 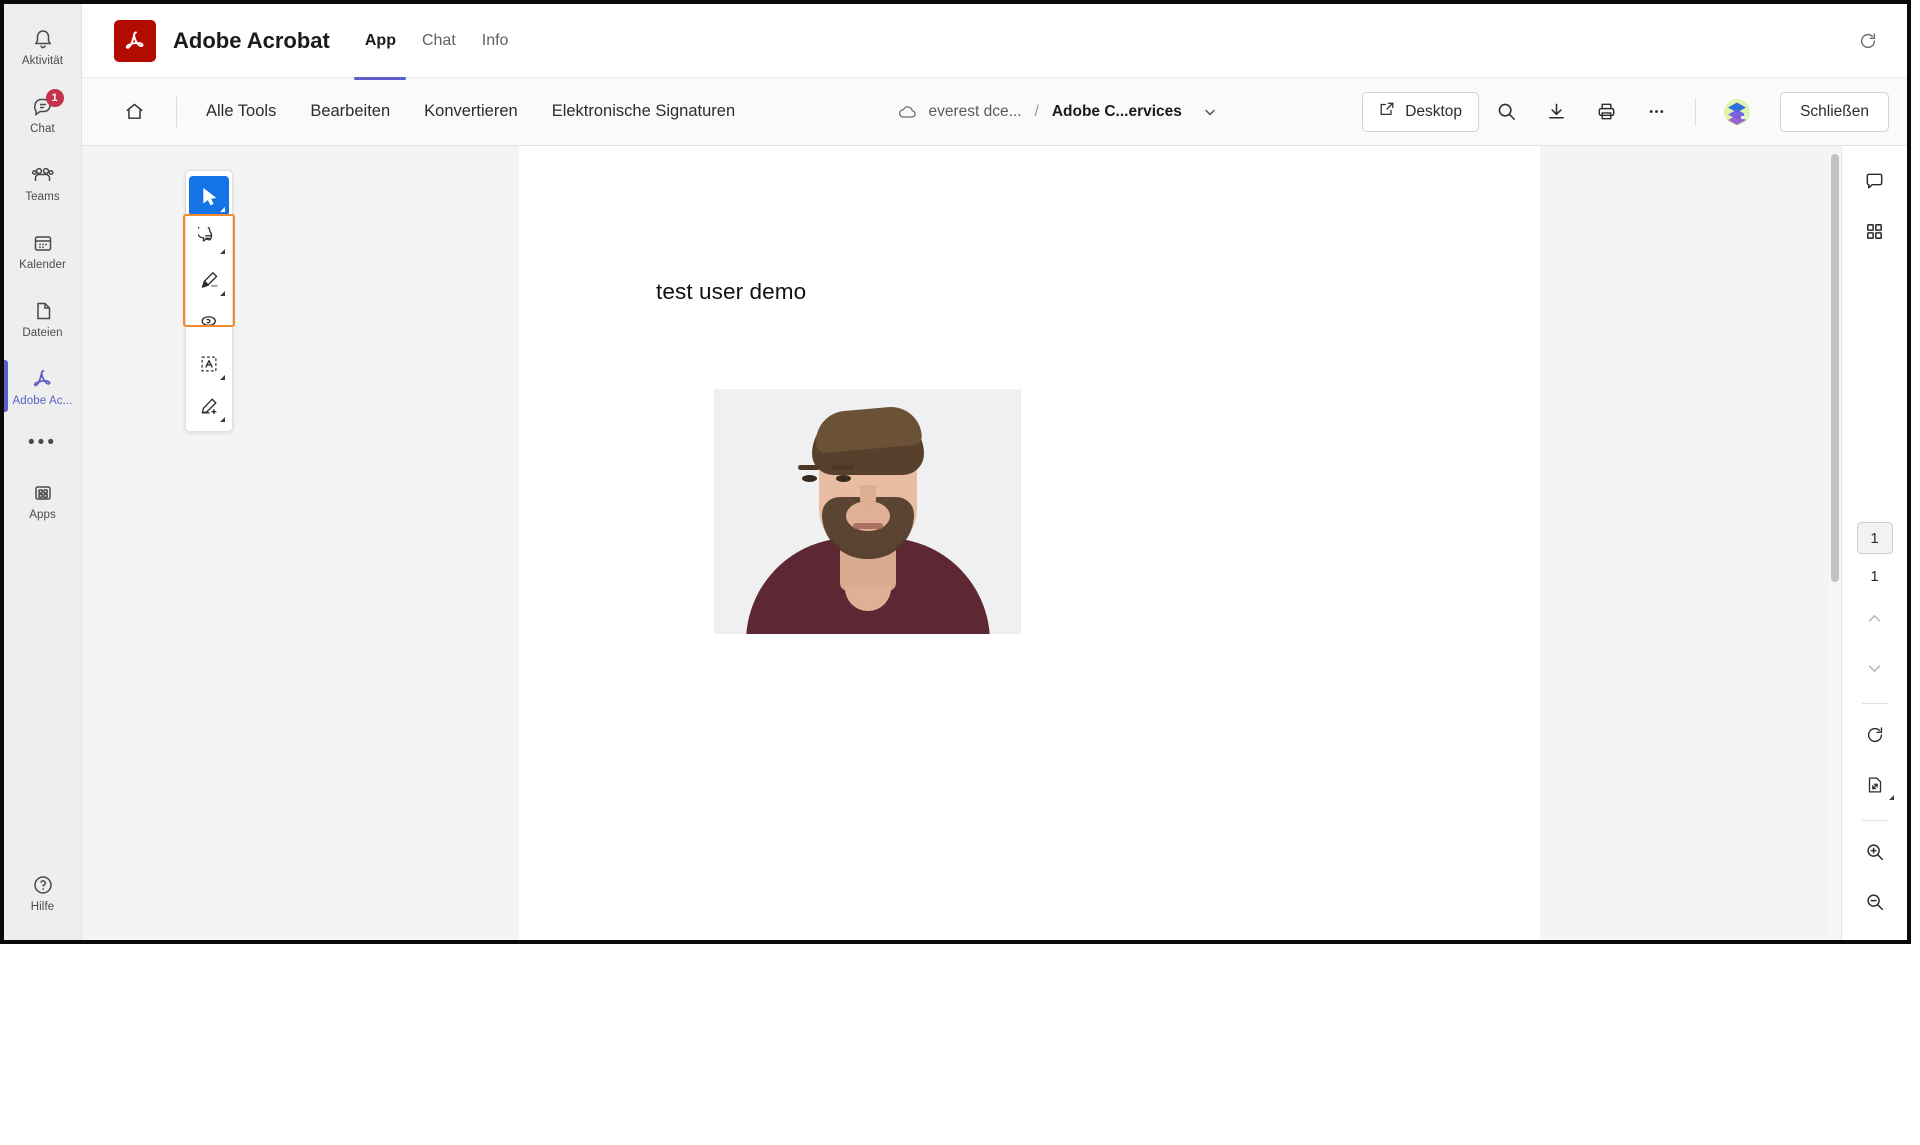 What do you see at coordinates (994, 41) in the screenshot?
I see `app-header: Adobe Acrobat App Chat Info` at bounding box center [994, 41].